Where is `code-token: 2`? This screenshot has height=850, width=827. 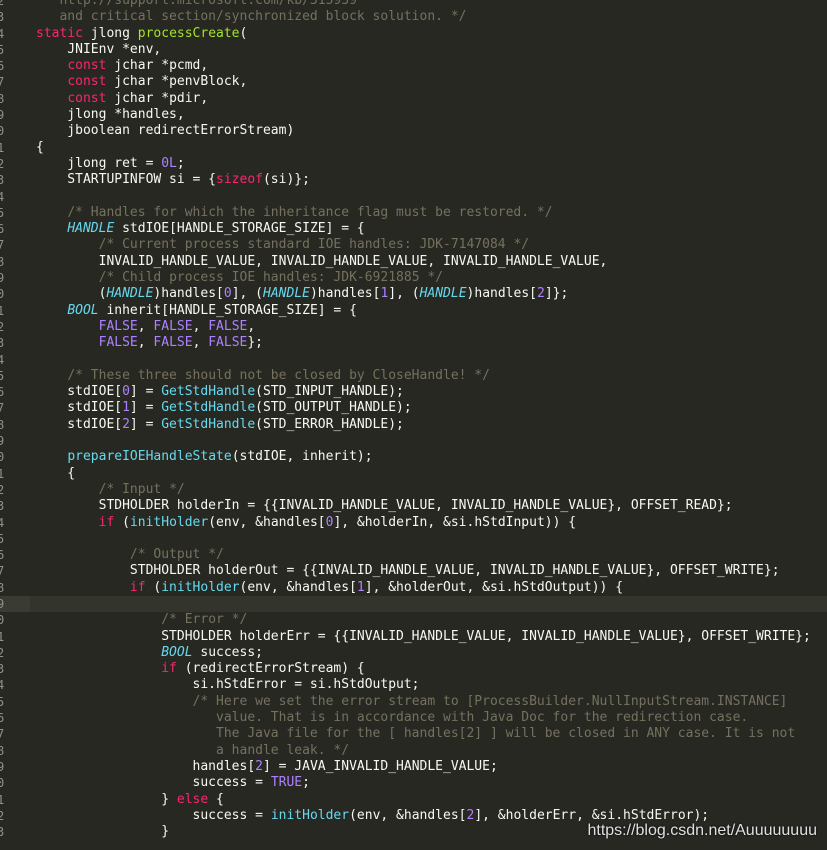 code-token: 2 is located at coordinates (126, 424).